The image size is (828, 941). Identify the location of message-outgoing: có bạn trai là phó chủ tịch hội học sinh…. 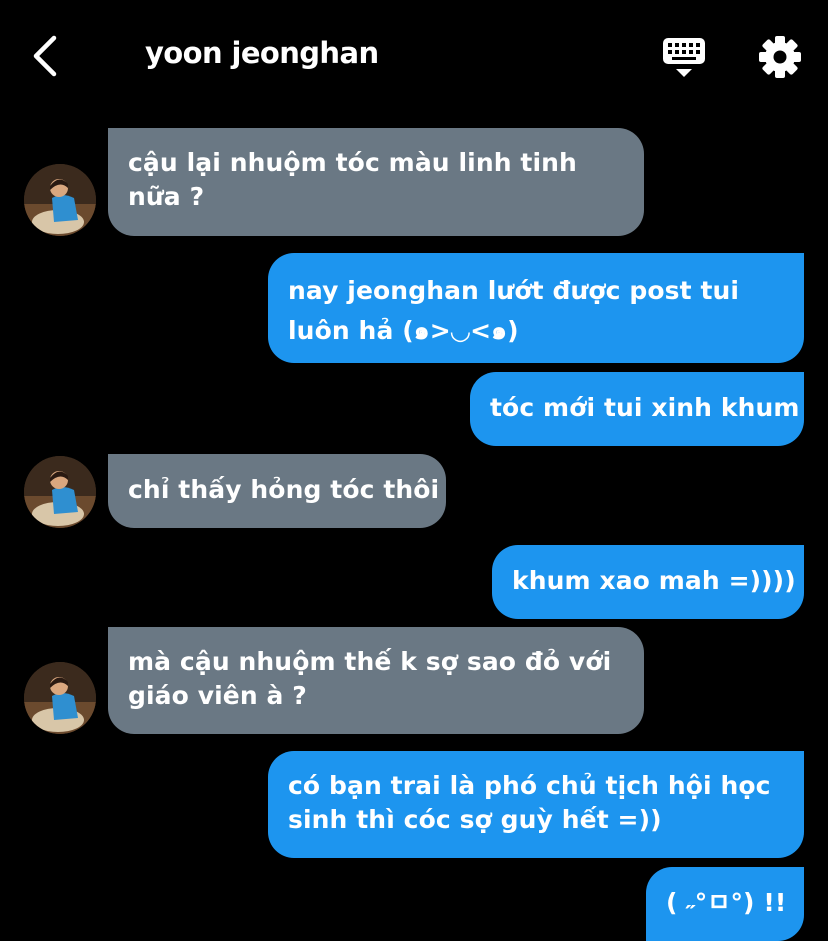
(536, 804).